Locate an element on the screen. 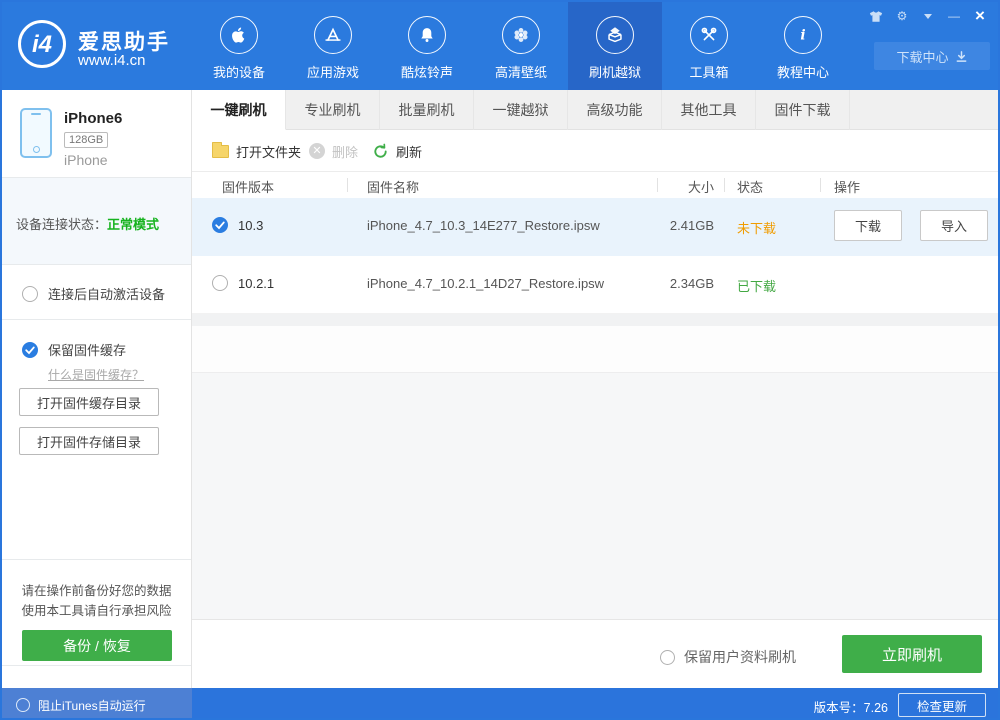 The image size is (1000, 720). svg-text: i is located at coordinates (802, 36).